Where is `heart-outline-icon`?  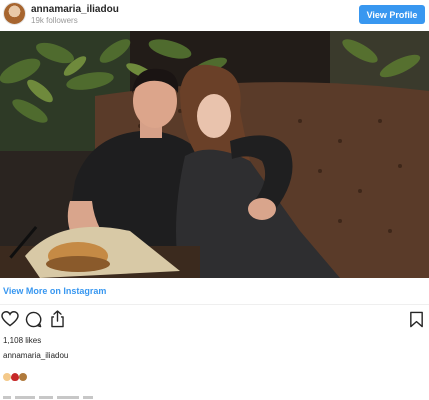 heart-outline-icon is located at coordinates (10, 319).